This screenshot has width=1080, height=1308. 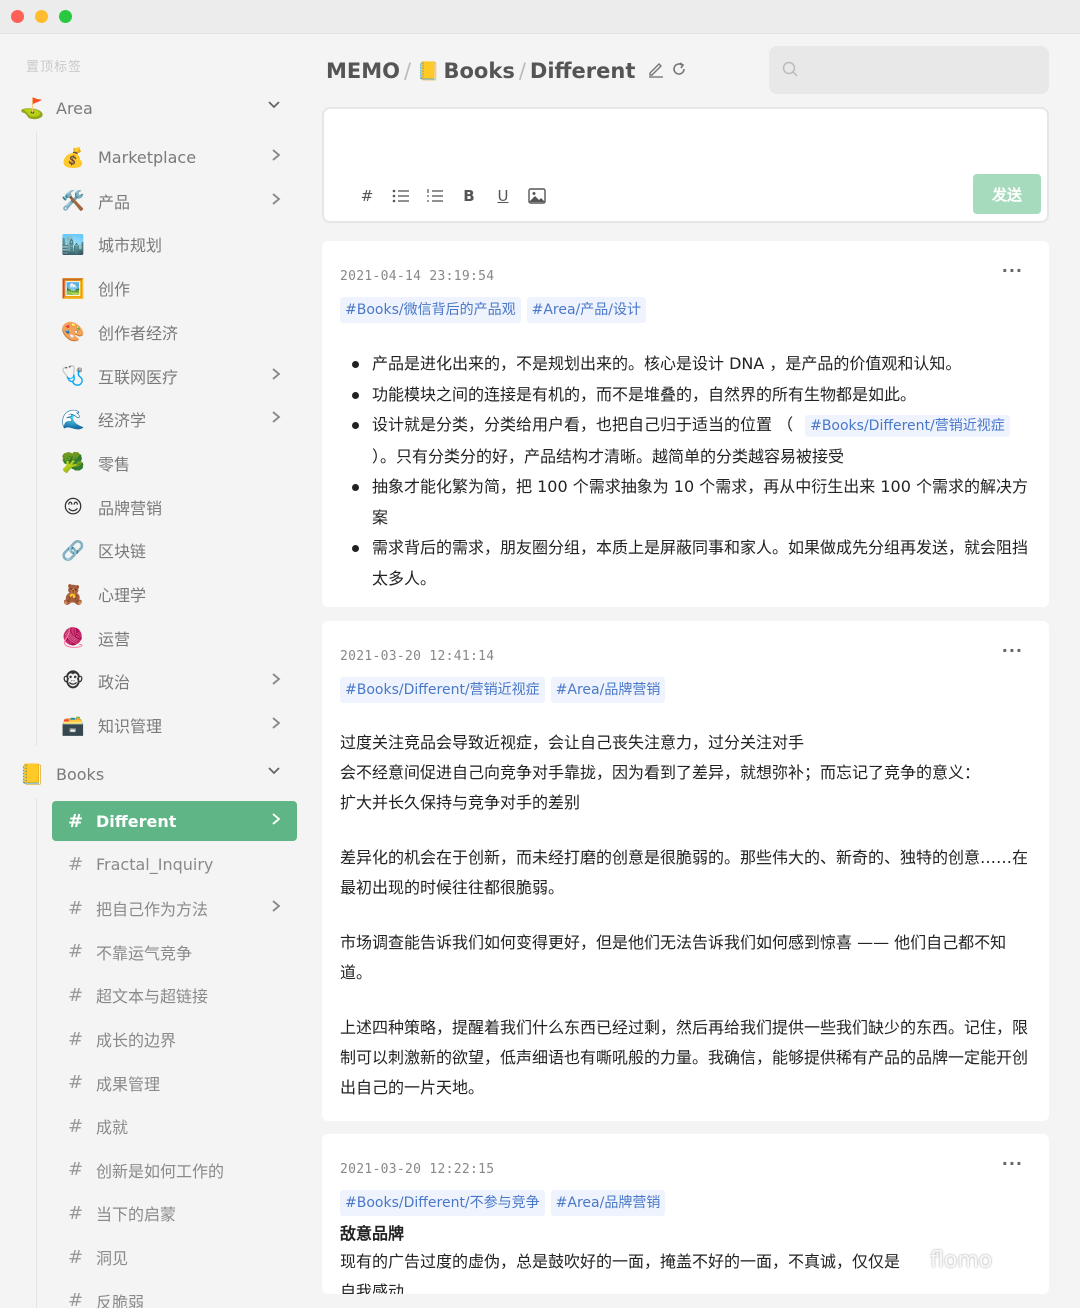 I want to click on sidebar-item-label: 把自己作为方法, so click(x=152, y=910).